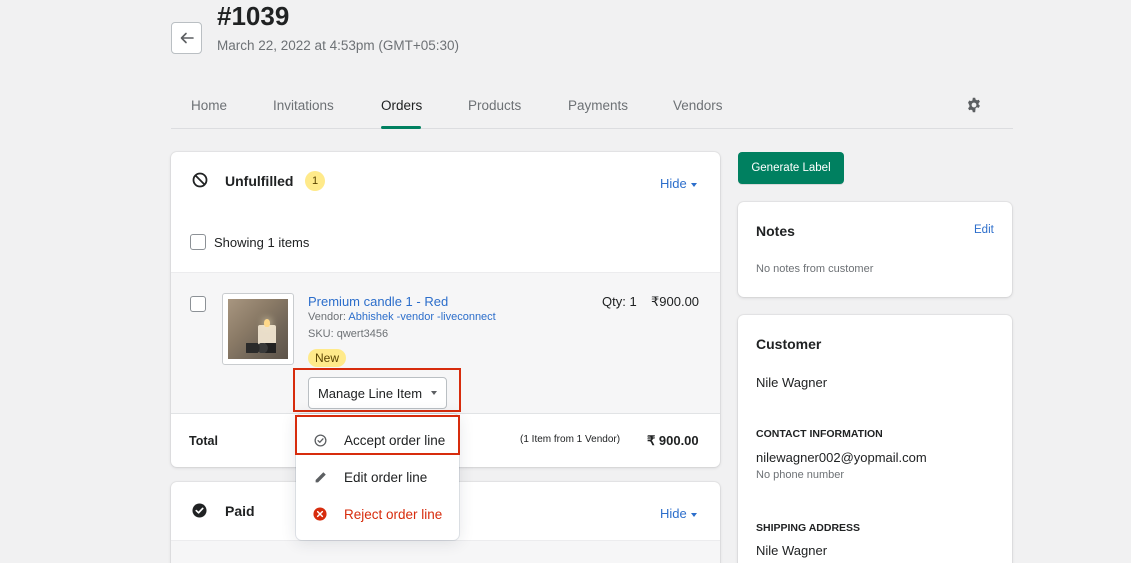 This screenshot has height=563, width=1131. Describe the element at coordinates (570, 439) in the screenshot. I see `total-summary: (1 Item from 1 Vendor)` at that location.